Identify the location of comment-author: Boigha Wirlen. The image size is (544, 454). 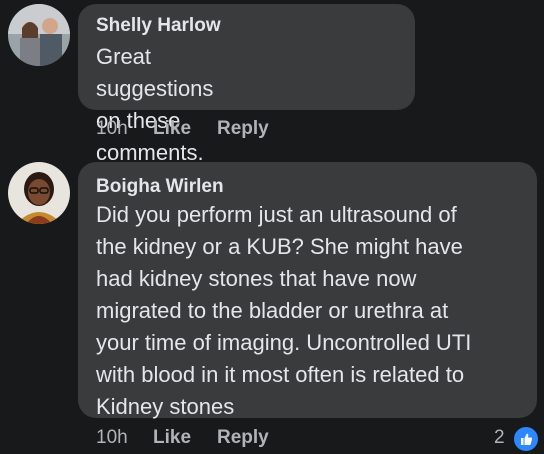
(160, 187).